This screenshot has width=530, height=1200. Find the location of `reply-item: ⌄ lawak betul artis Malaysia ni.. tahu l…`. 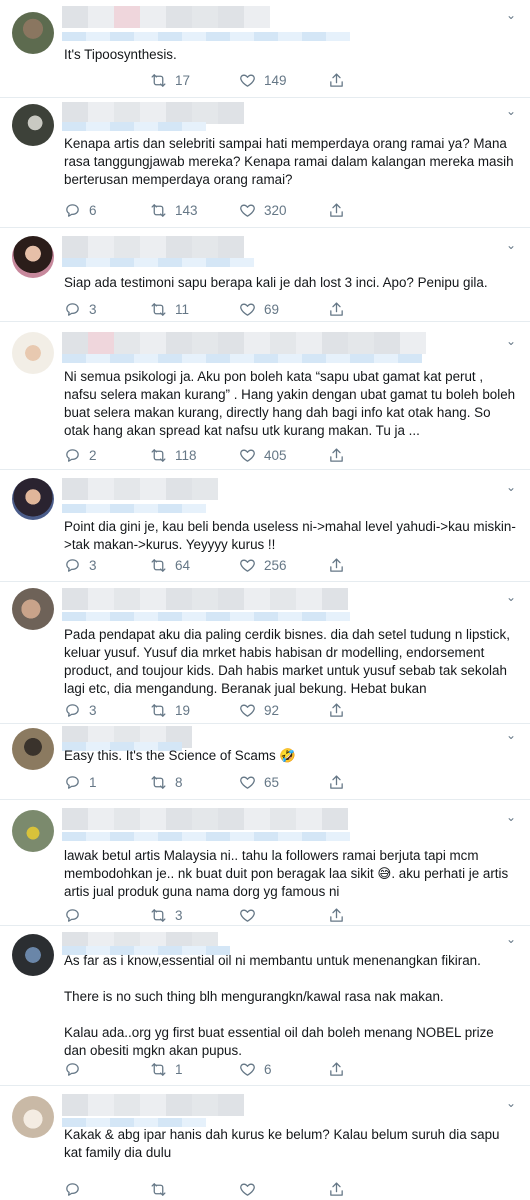

reply-item: ⌄ lawak betul artis Malaysia ni.. tahu l… is located at coordinates (265, 863).